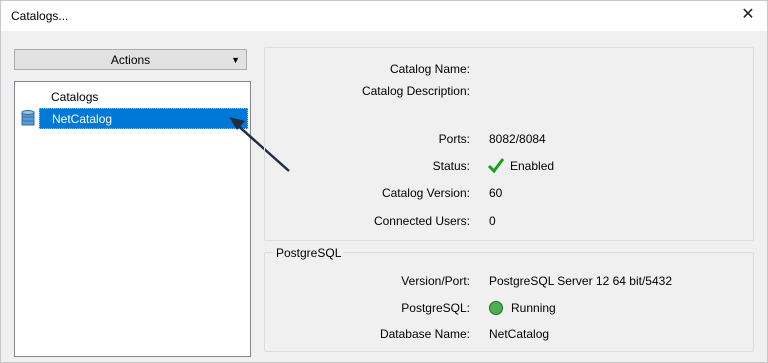 The image size is (768, 363). What do you see at coordinates (425, 193) in the screenshot?
I see `catalog-version-label: Catalog Version:` at bounding box center [425, 193].